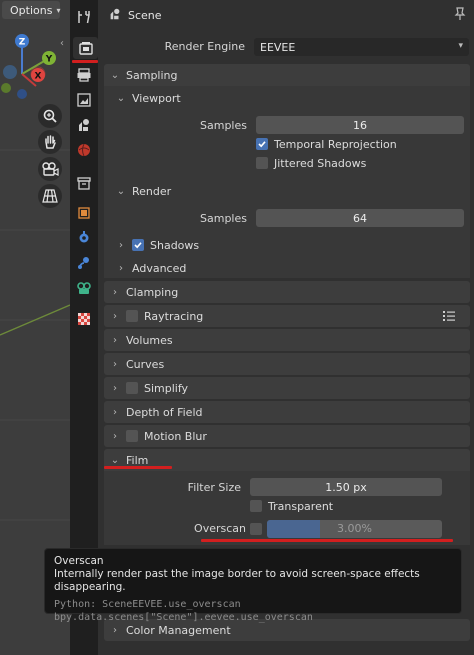  Describe the element at coordinates (204, 46) in the screenshot. I see `render-engine-label: Render Engine` at that location.